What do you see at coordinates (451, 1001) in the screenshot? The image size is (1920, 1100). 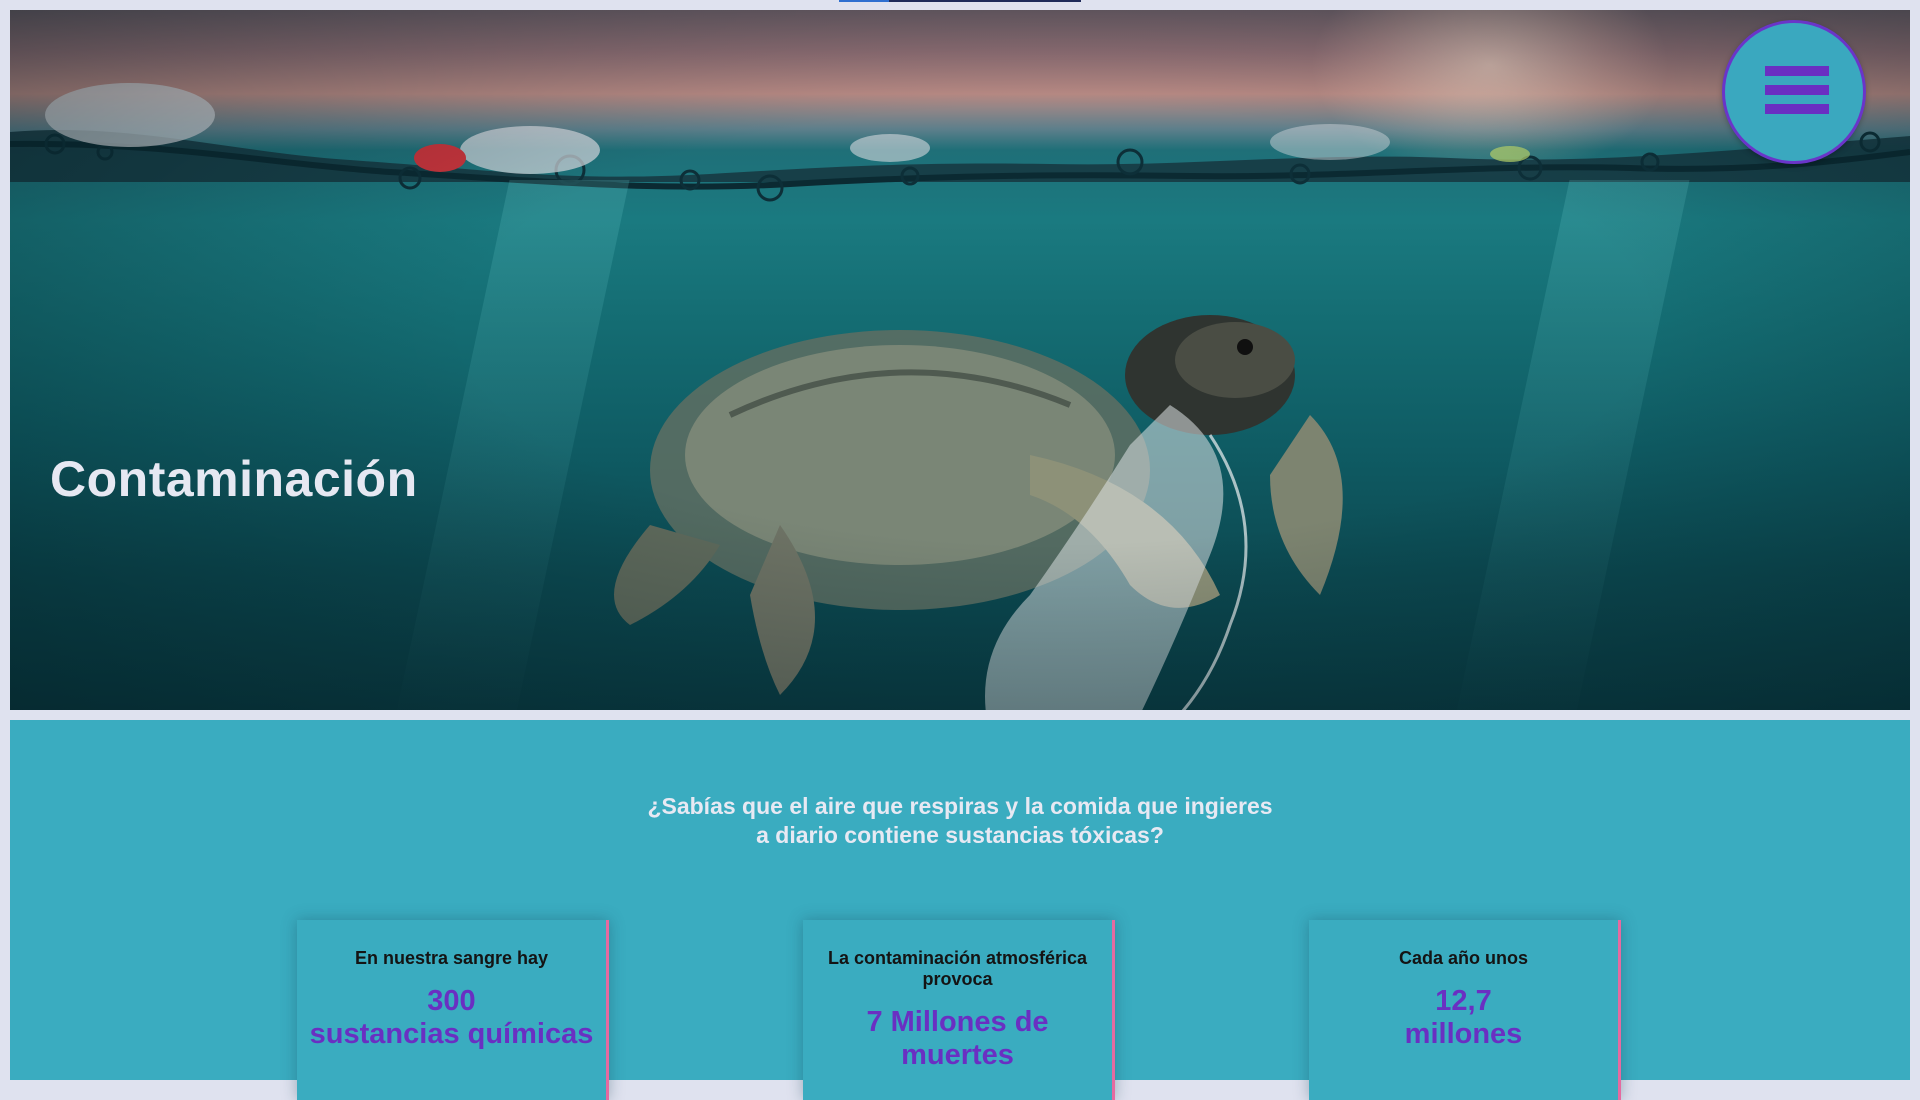 I see `stat-card-value-line-1: 300` at bounding box center [451, 1001].